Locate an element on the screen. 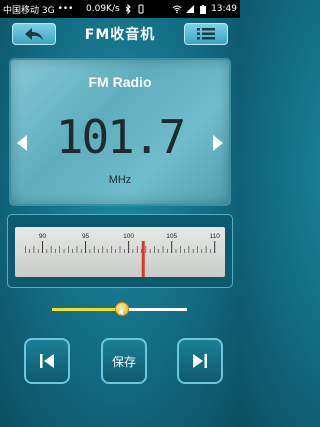 This screenshot has height=427, width=320. tuner-panel: 90 95 100 105 110 is located at coordinates (120, 251).